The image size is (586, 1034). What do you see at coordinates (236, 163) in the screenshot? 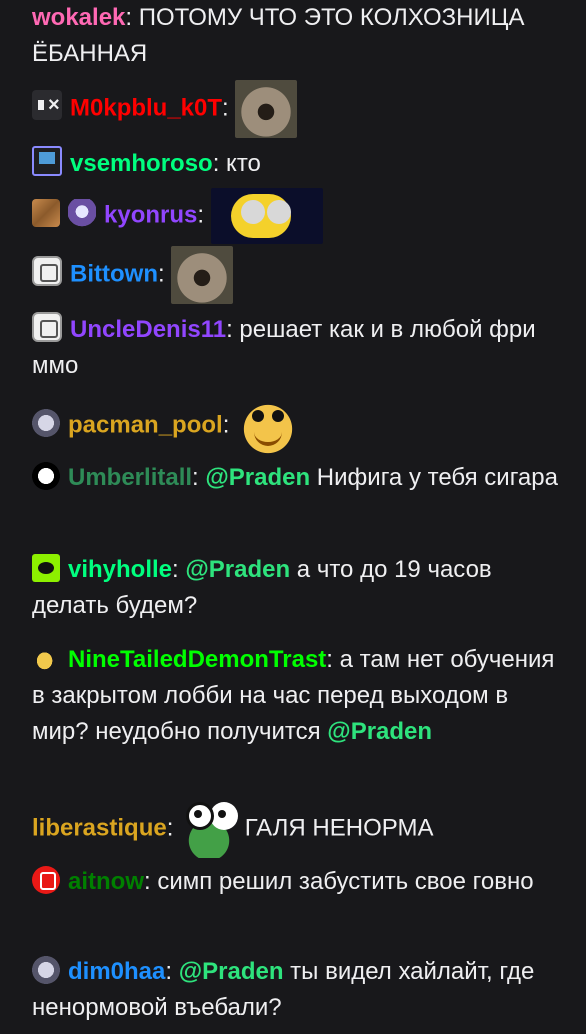
I see `message-text: : кто` at bounding box center [236, 163].